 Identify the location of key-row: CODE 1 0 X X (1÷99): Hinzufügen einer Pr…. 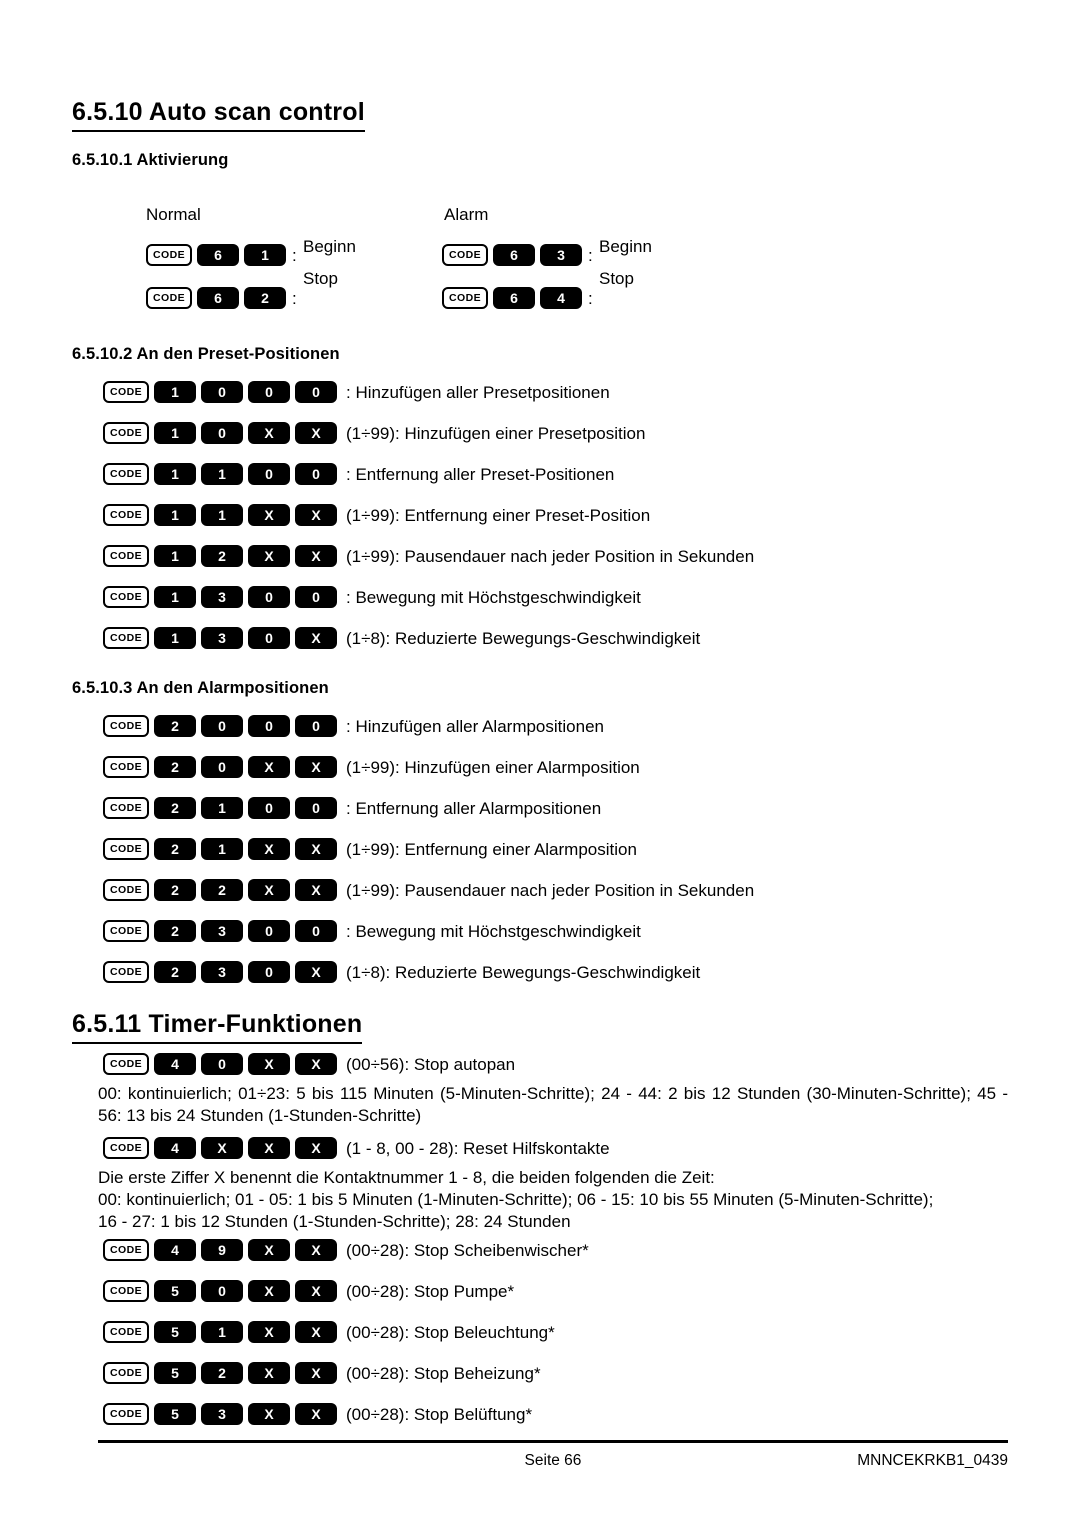
(374, 433).